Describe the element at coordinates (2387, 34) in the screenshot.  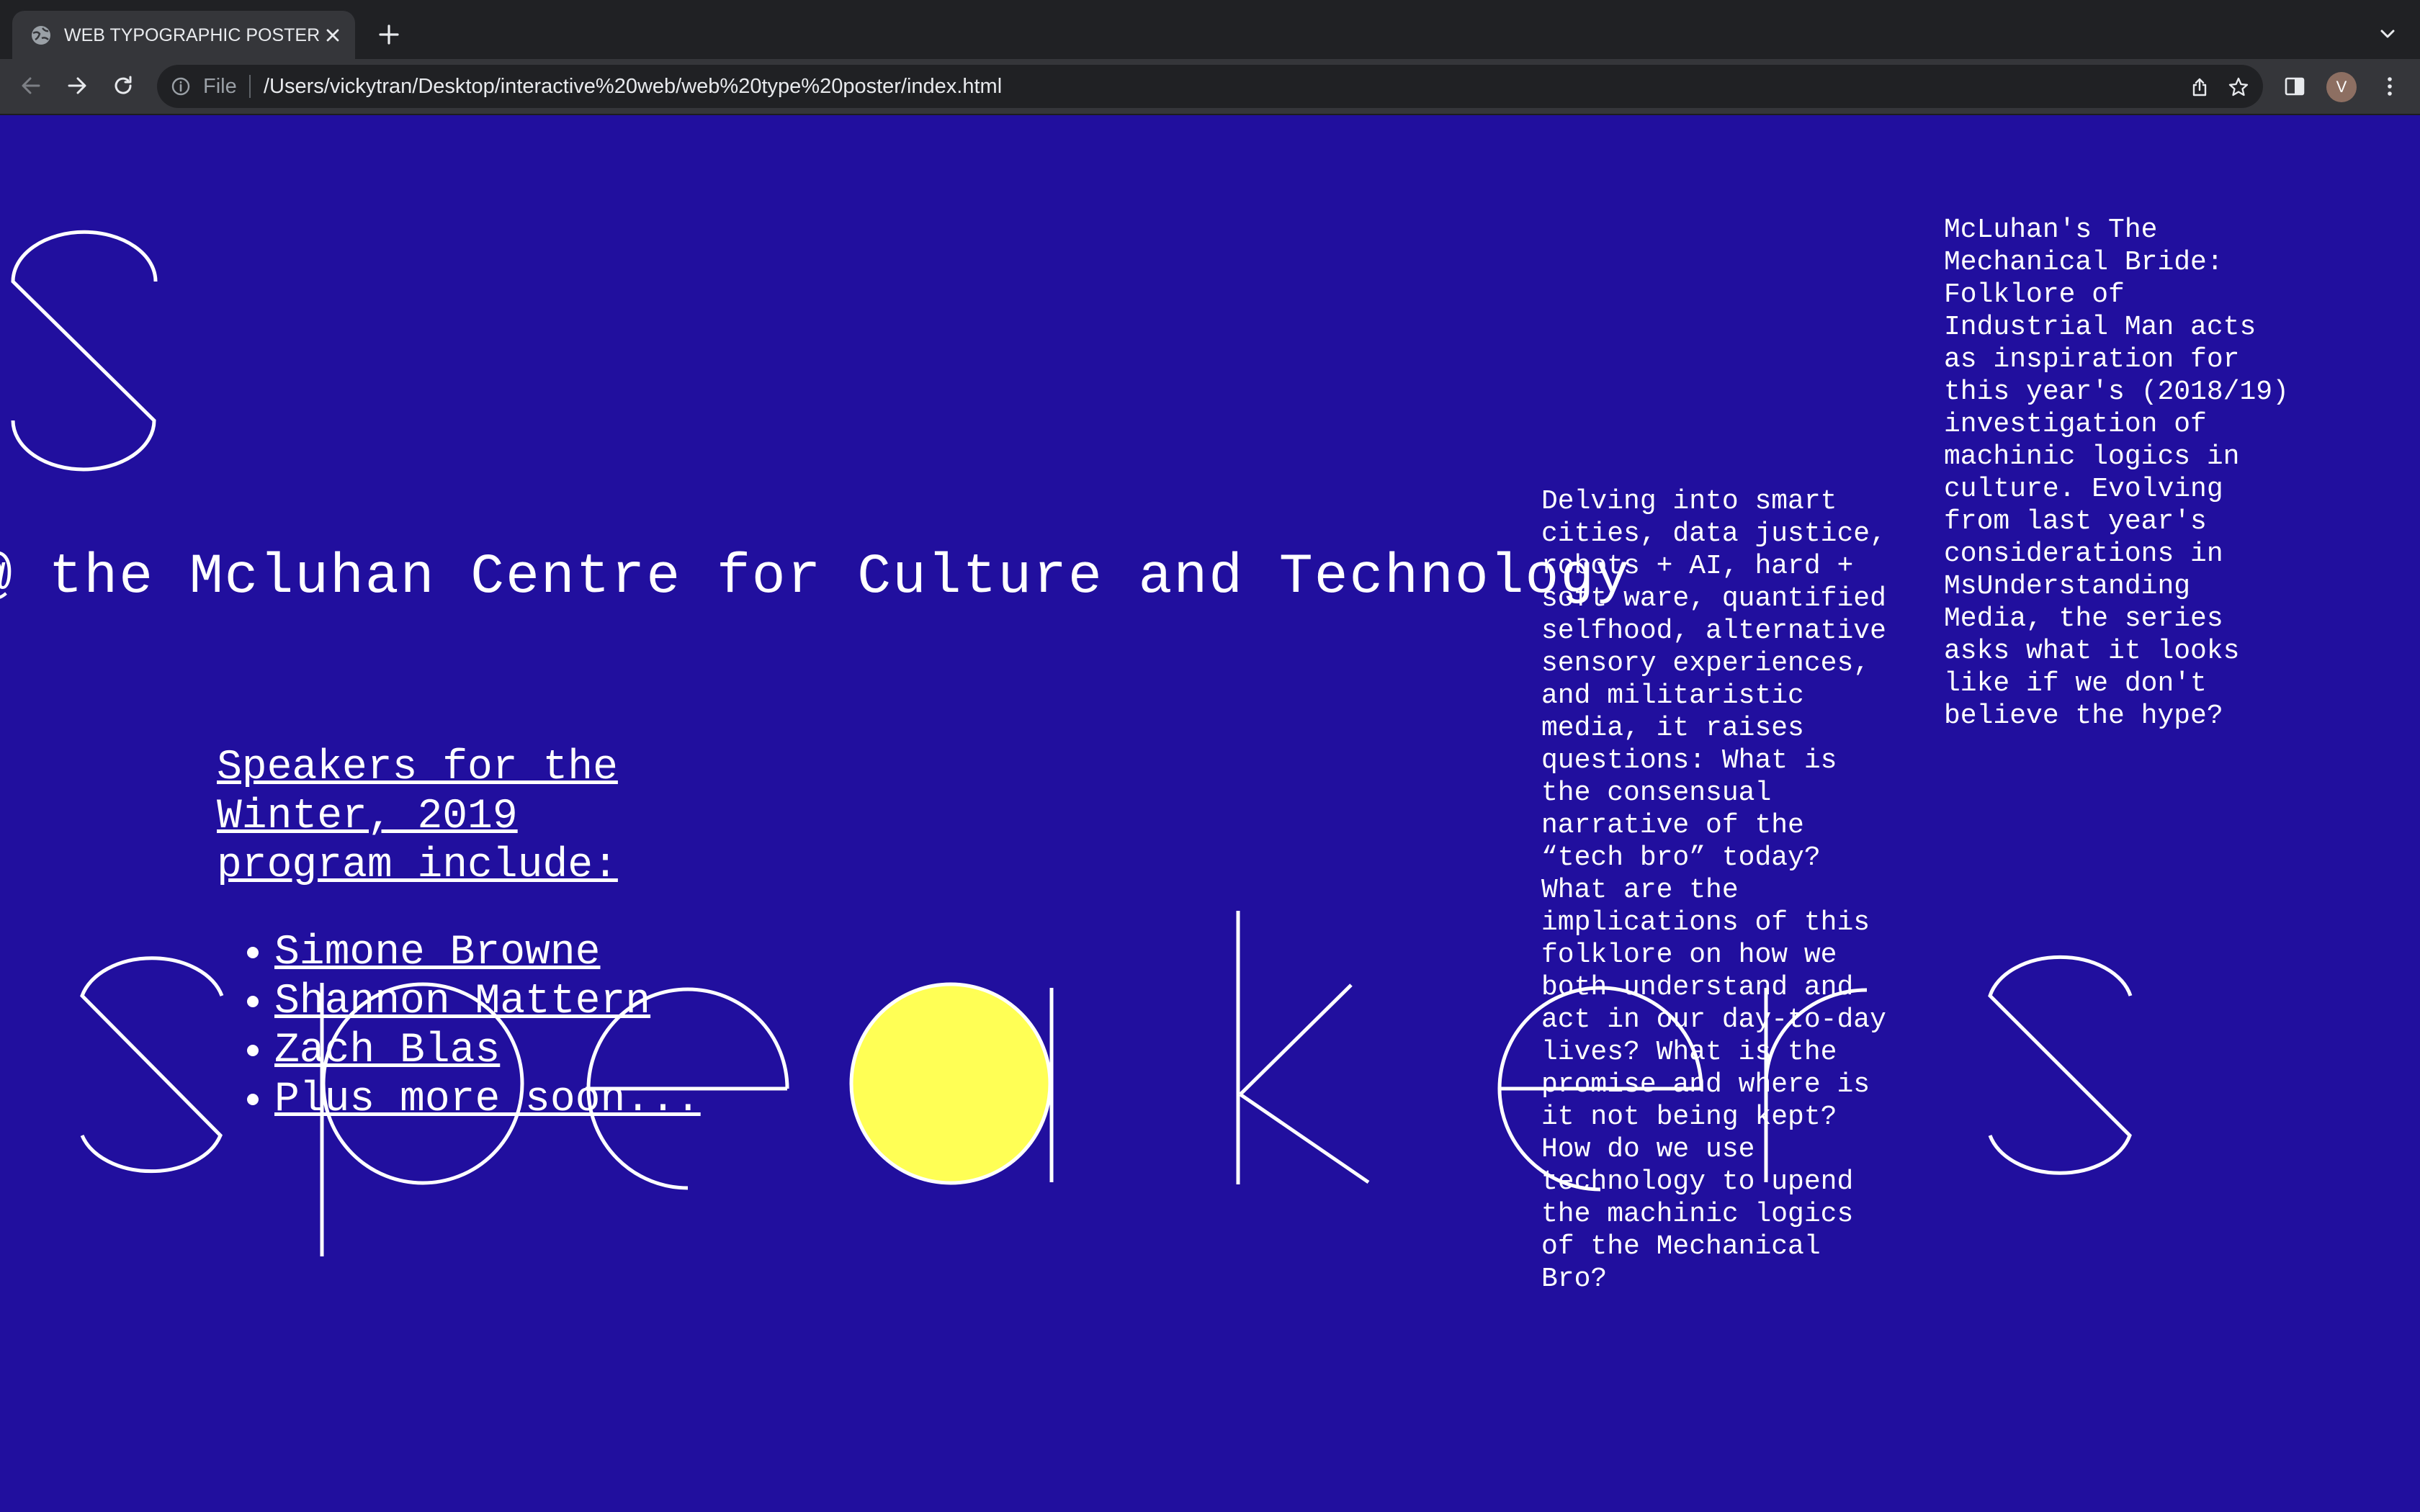
I see `chevron-down-icon` at that location.